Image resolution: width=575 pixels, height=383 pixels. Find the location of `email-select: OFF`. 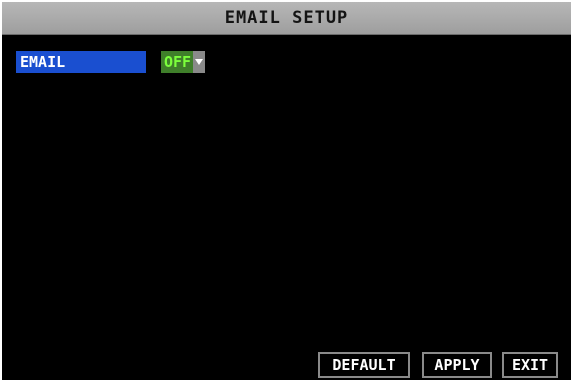

email-select: OFF is located at coordinates (183, 62).